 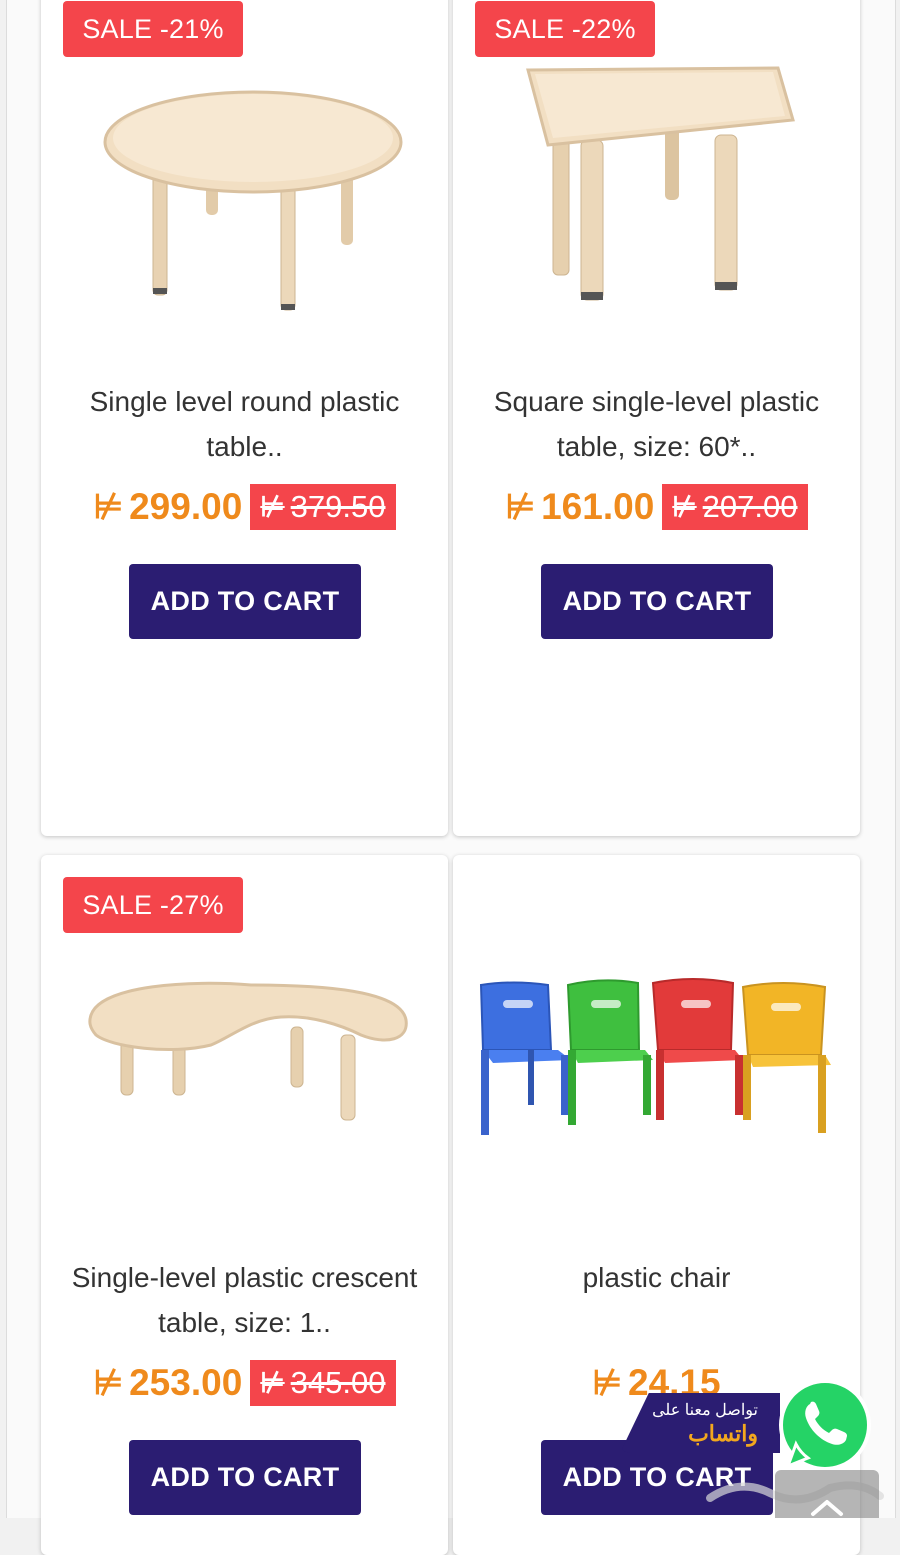 What do you see at coordinates (723, 1433) in the screenshot?
I see `whatsapp-banner-line2: واتساب` at bounding box center [723, 1433].